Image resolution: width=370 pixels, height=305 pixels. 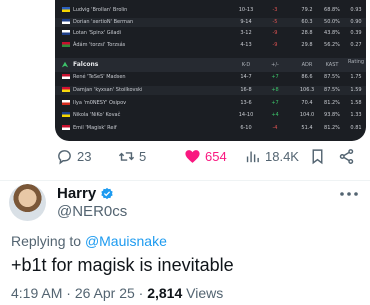 I want to click on player-name: René 'TeSeS' Madsen, so click(x=99, y=77).